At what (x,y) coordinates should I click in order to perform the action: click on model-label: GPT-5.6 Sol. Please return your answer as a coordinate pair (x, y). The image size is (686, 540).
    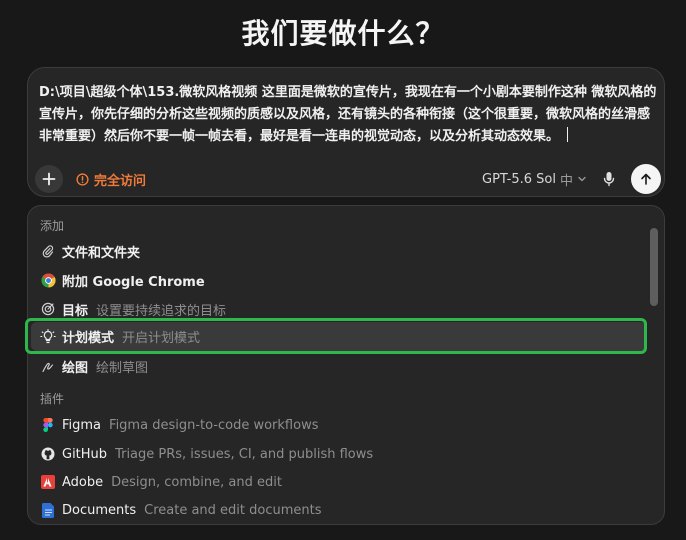
    Looking at the image, I should click on (519, 179).